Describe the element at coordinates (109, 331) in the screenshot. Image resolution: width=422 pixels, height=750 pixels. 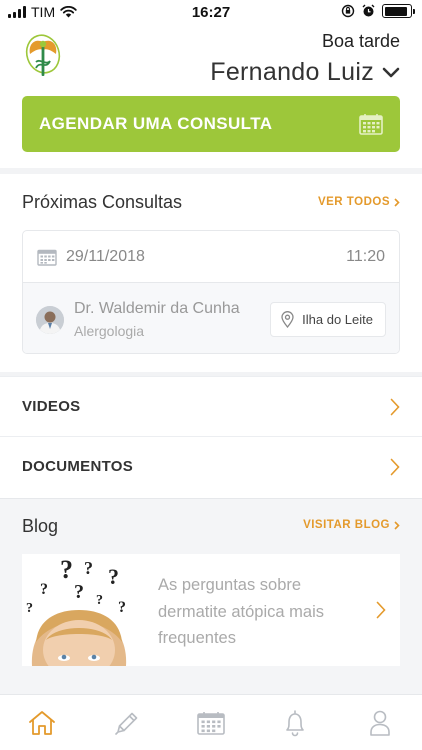
I see `doctor-specialty: Alergologia` at that location.